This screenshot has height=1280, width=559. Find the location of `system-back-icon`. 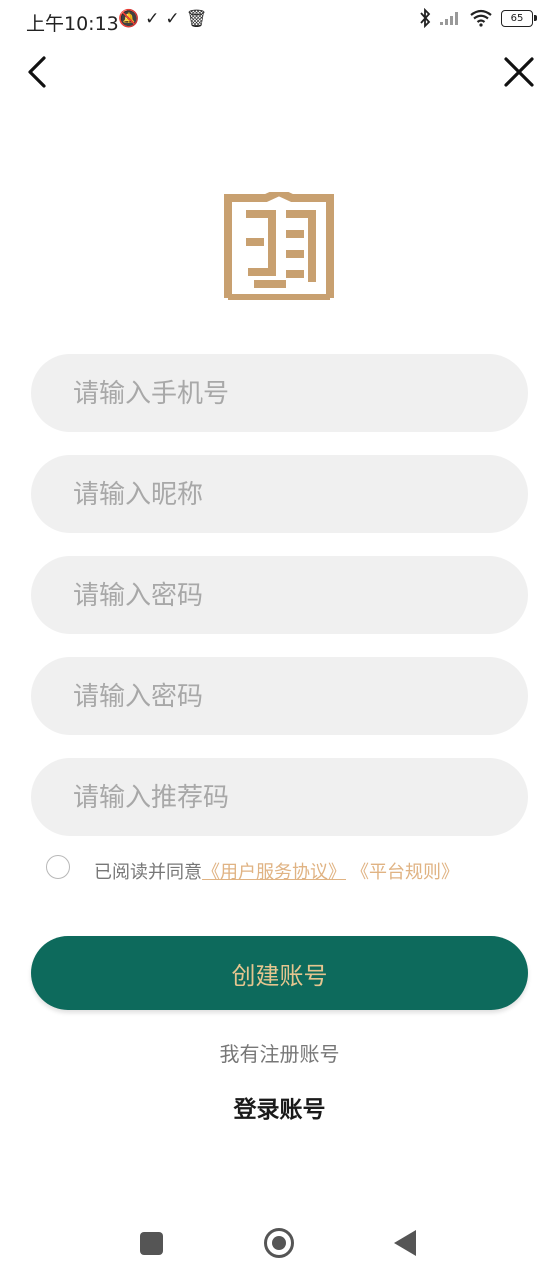

system-back-icon is located at coordinates (405, 1243).